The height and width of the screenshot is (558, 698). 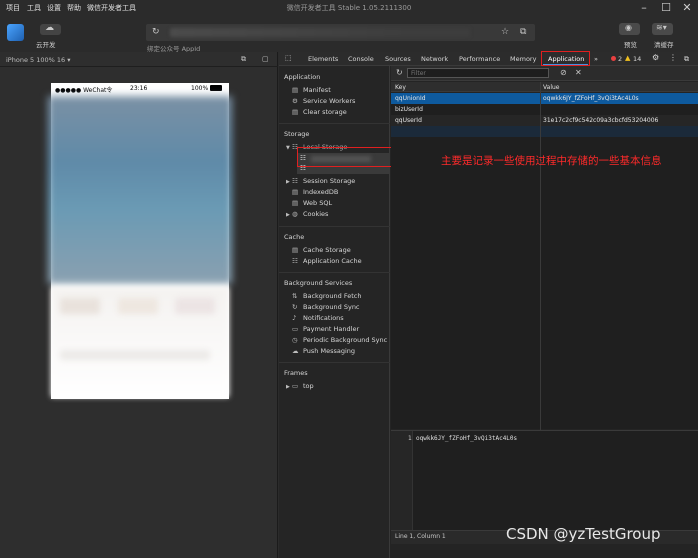 What do you see at coordinates (243, 59) in the screenshot?
I see `popout-icon: ⧉` at bounding box center [243, 59].